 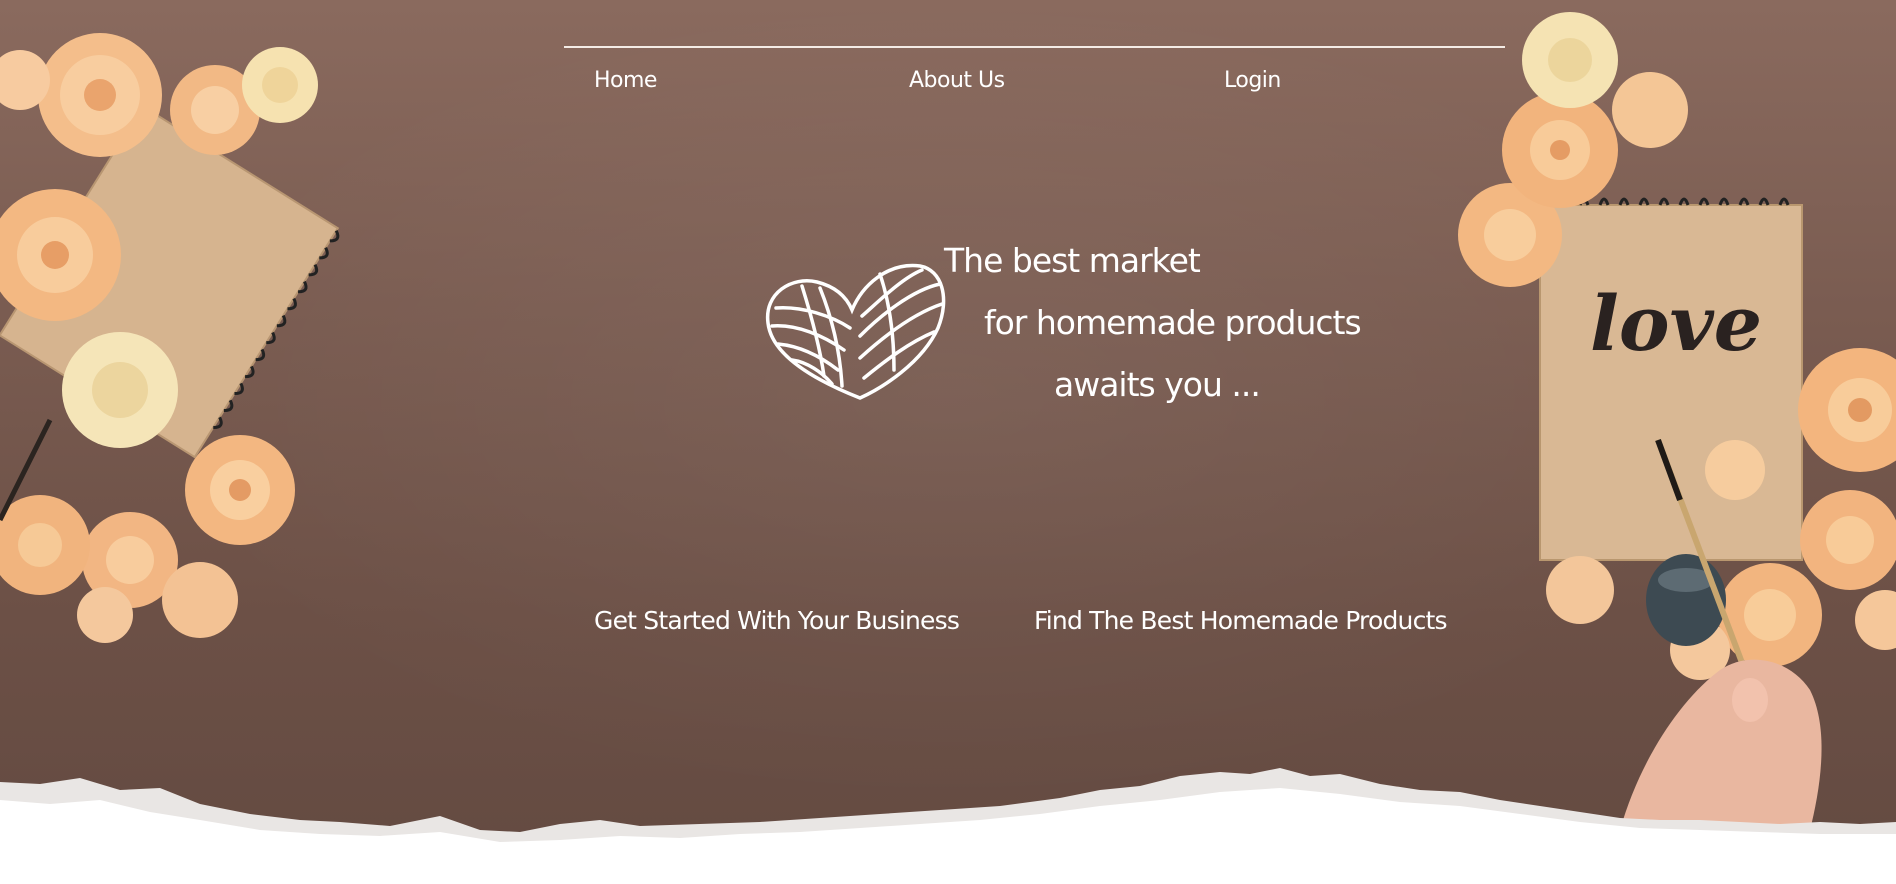 I want to click on nav-divider, so click(x=1034, y=47).